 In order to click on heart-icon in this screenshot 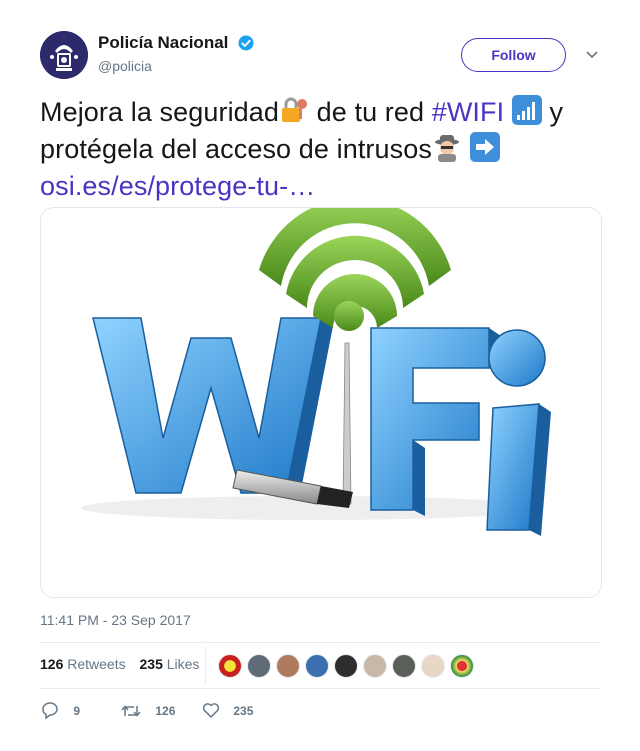, I will do `click(211, 710)`.